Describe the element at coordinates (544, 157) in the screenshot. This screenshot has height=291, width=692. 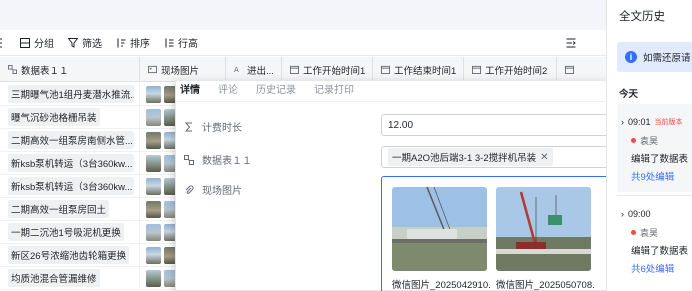
I see `remove-tag-icon: ✕` at that location.